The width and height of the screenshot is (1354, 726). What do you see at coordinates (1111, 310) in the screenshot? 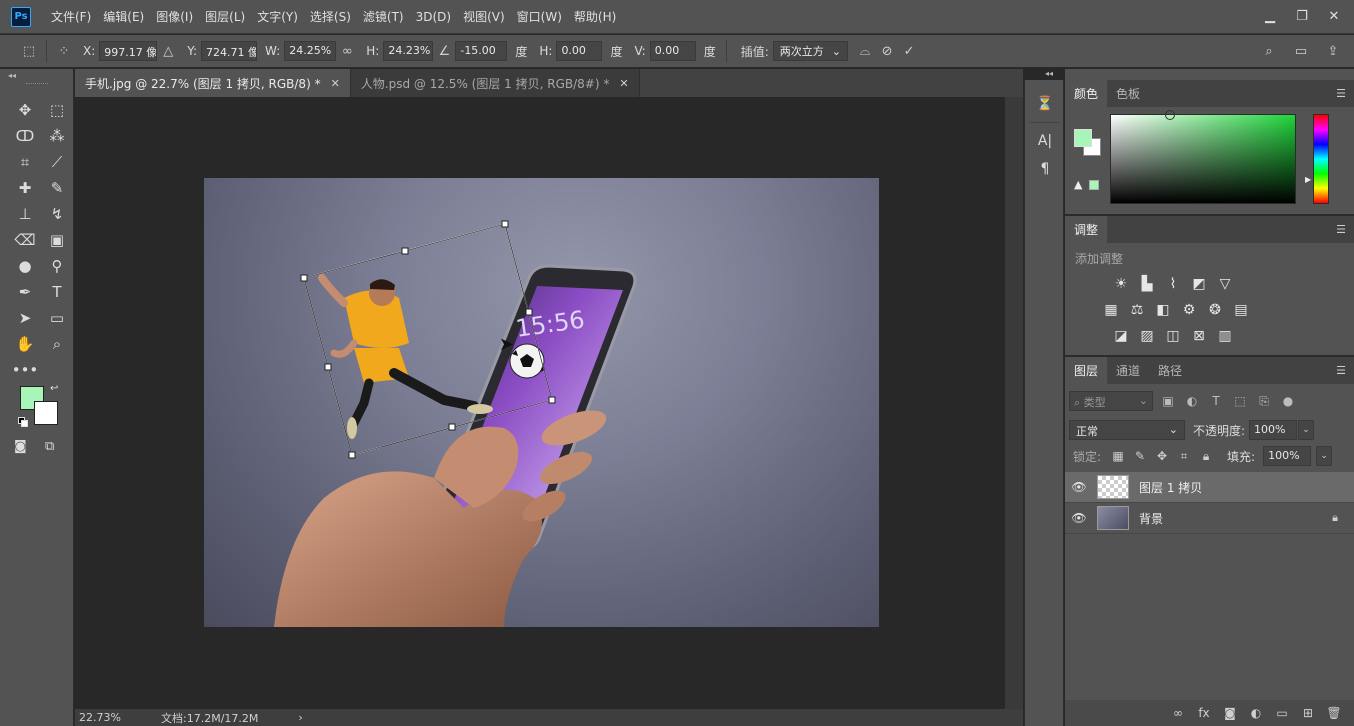
I see `hue-saturation-icon: ▦` at bounding box center [1111, 310].